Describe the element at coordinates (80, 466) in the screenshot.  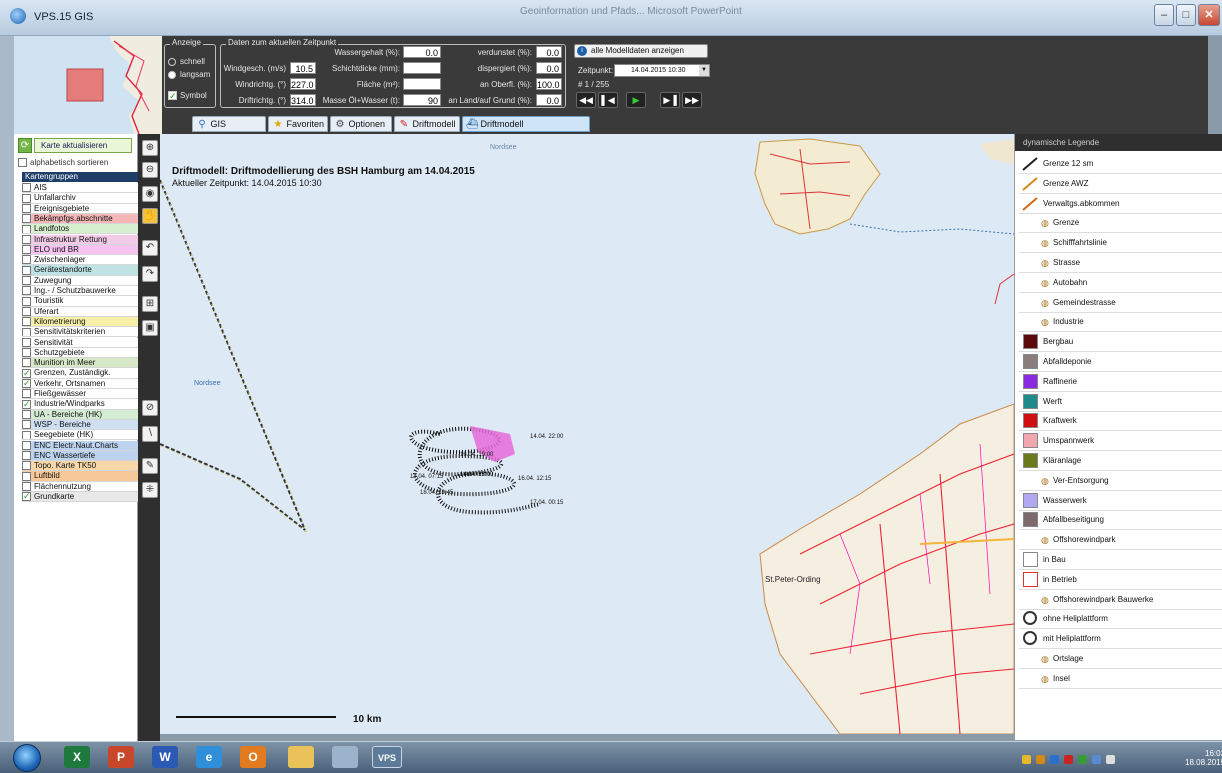
I see `layer-group-row: Topo. Karte TK50` at that location.